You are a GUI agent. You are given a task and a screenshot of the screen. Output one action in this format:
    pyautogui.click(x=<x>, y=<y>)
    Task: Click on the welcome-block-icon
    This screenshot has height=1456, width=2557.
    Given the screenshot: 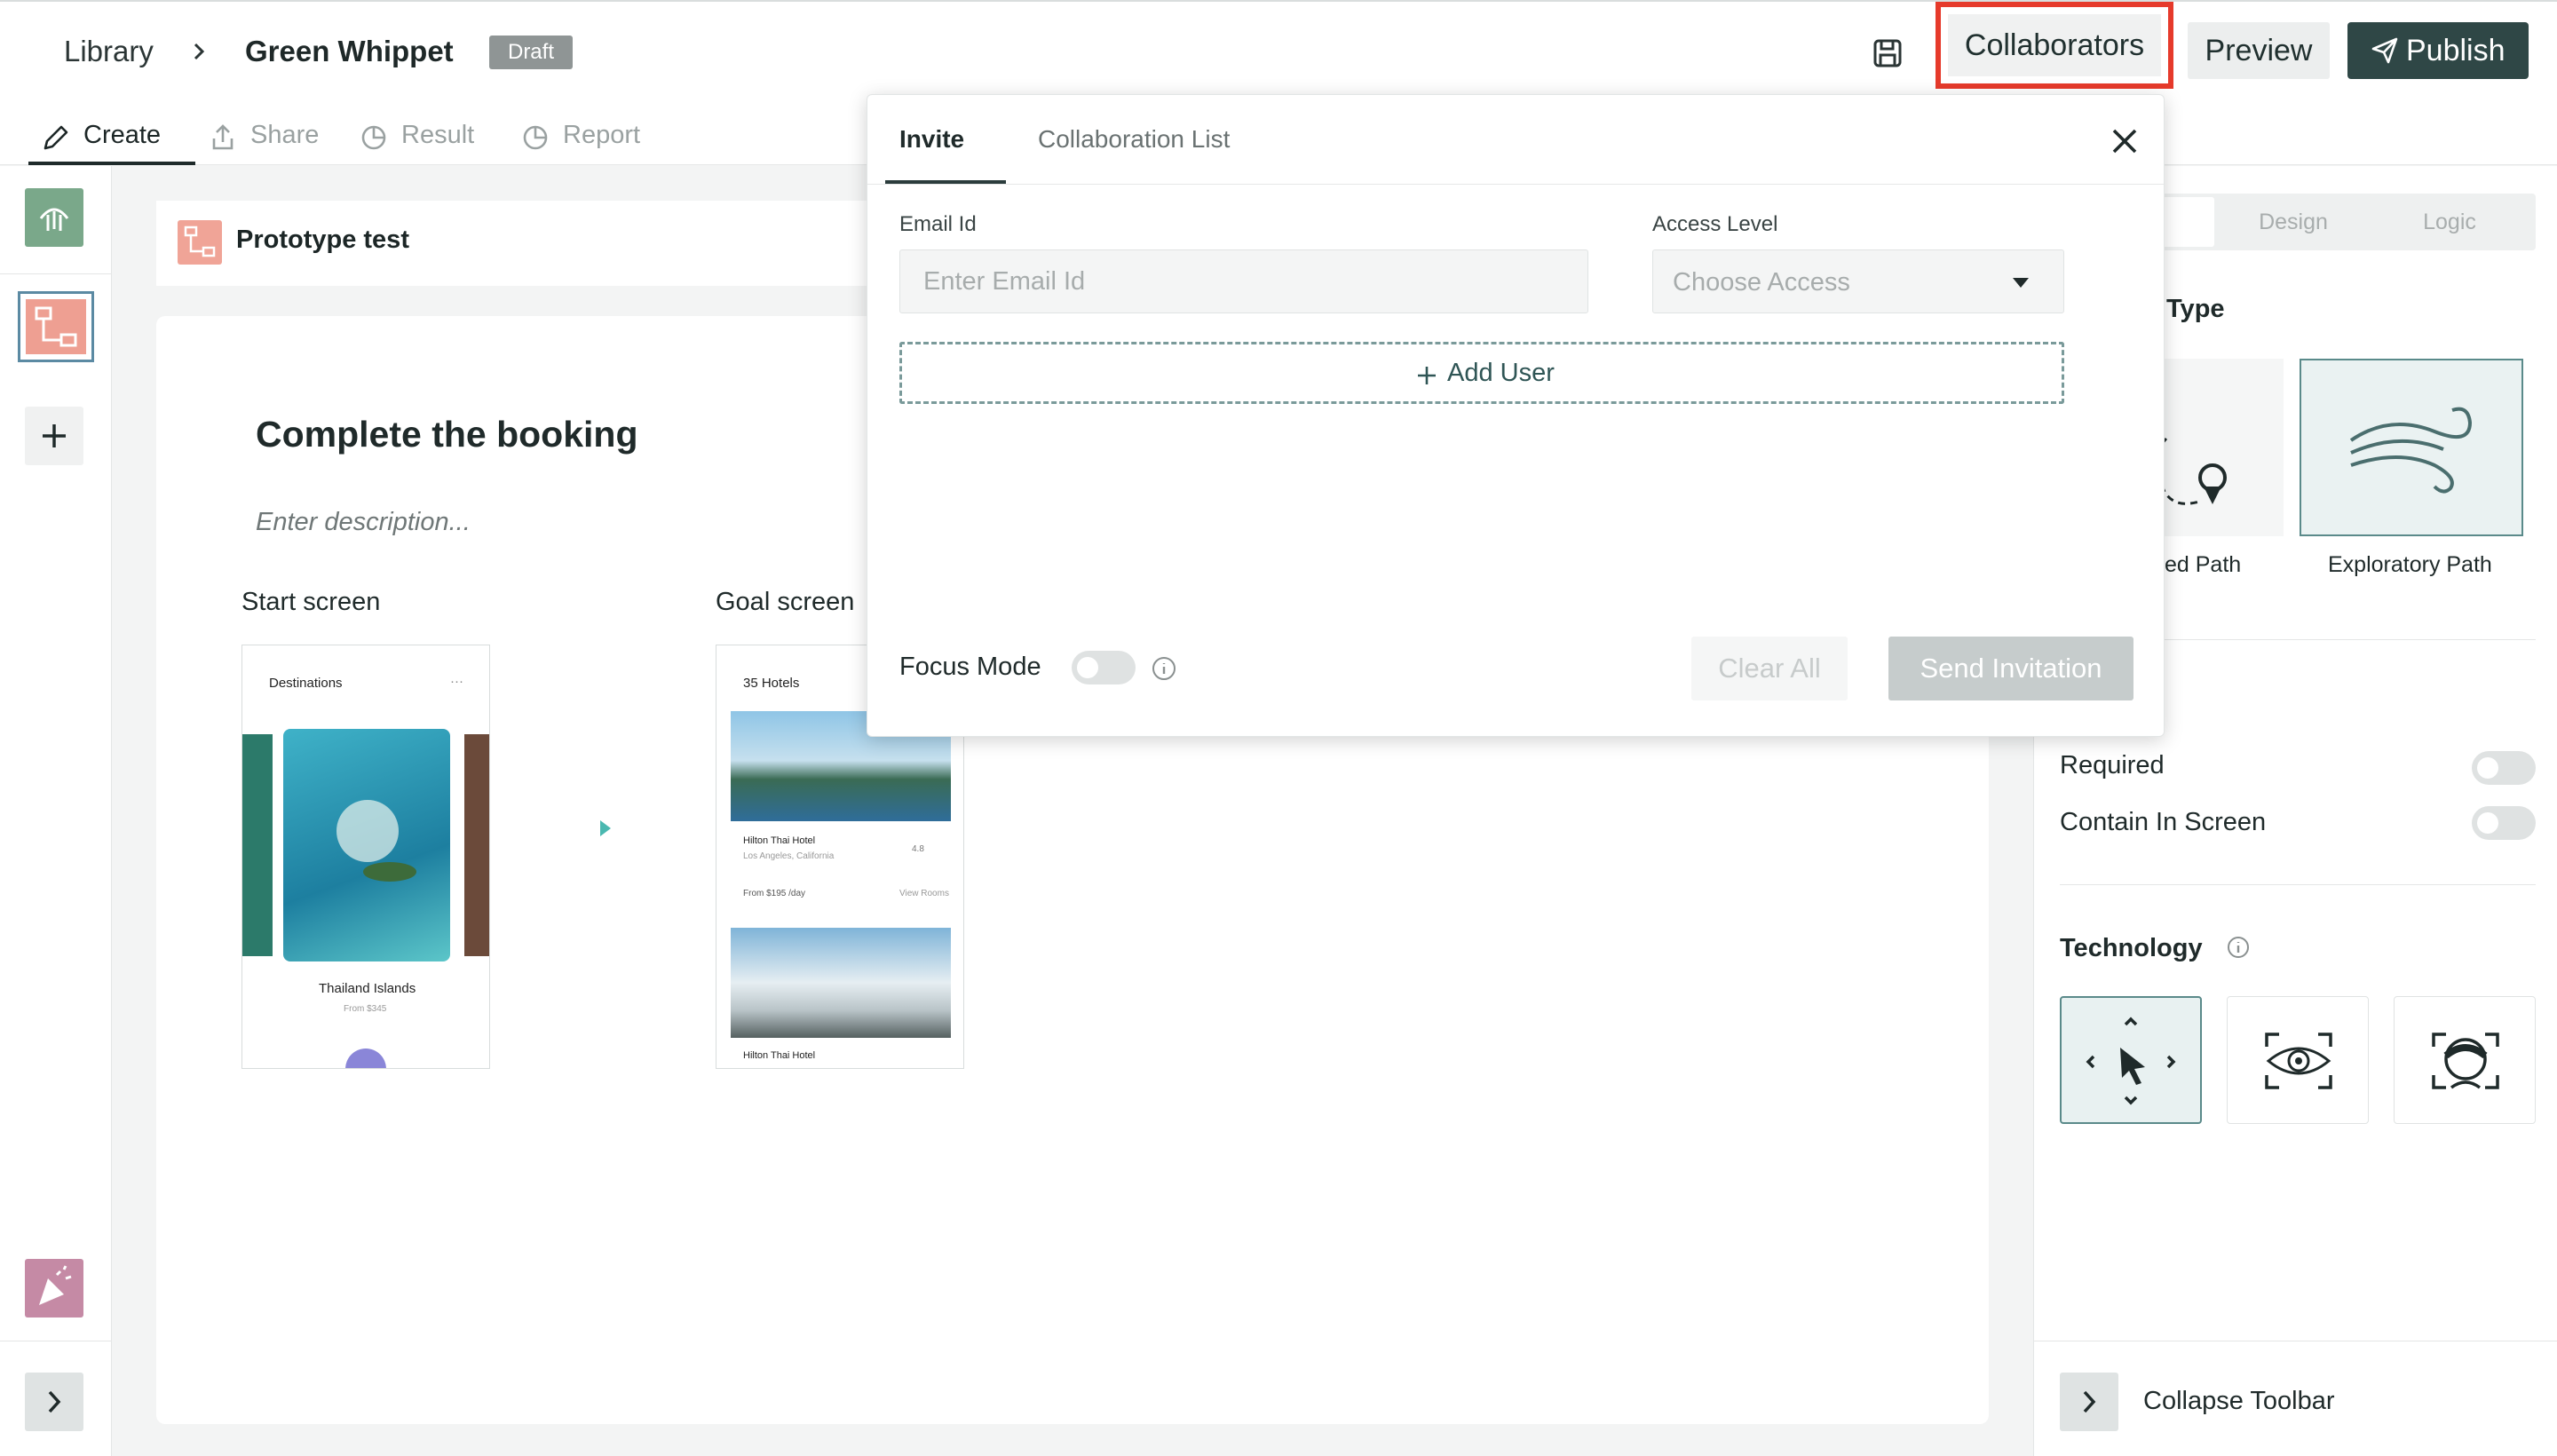 What is the action you would take?
    pyautogui.click(x=54, y=217)
    